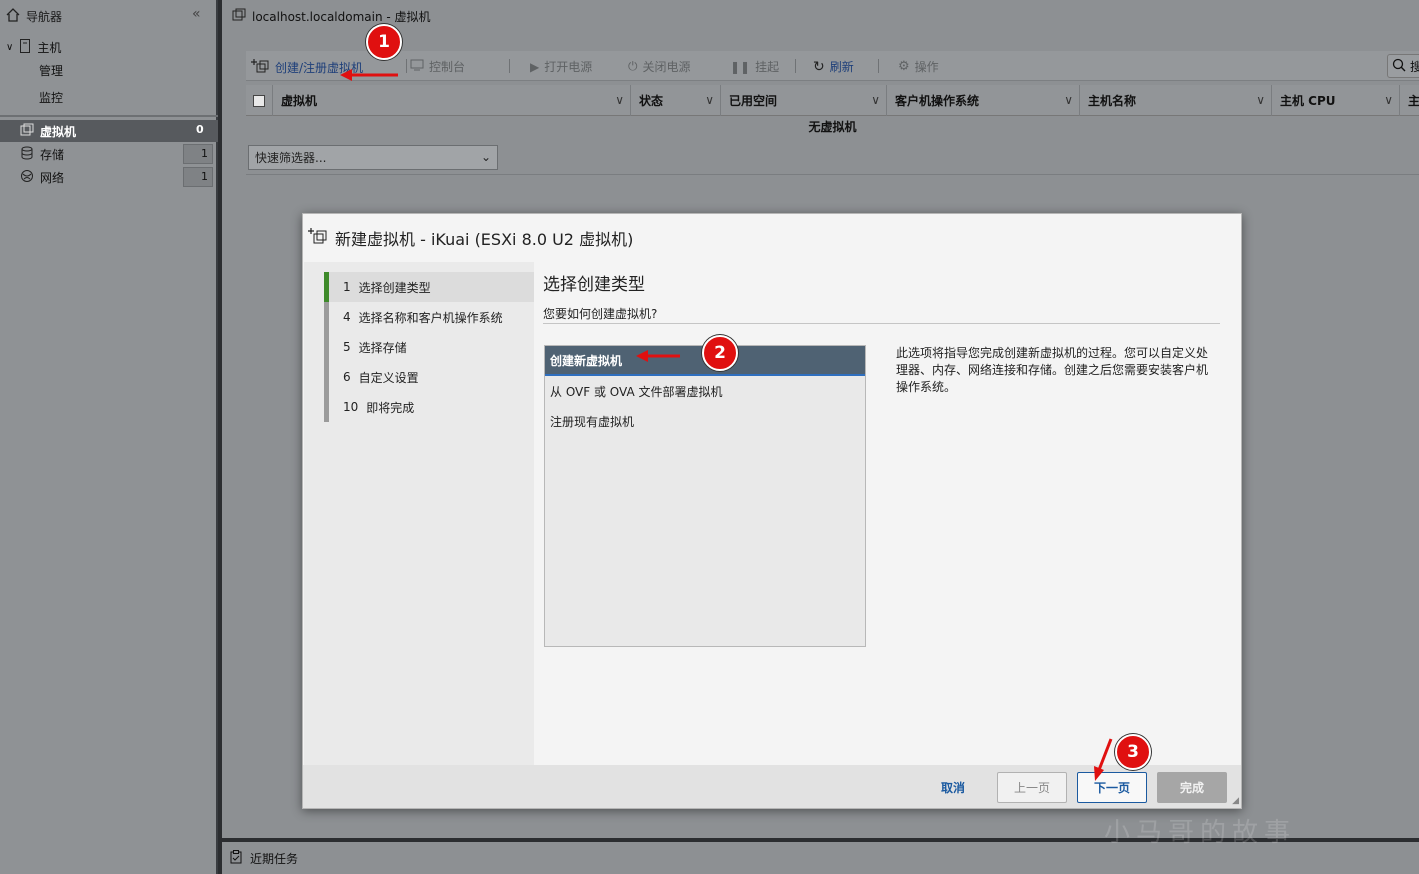 This screenshot has width=1419, height=874. What do you see at coordinates (1032, 787) in the screenshot?
I see `previous-button: 上一页` at bounding box center [1032, 787].